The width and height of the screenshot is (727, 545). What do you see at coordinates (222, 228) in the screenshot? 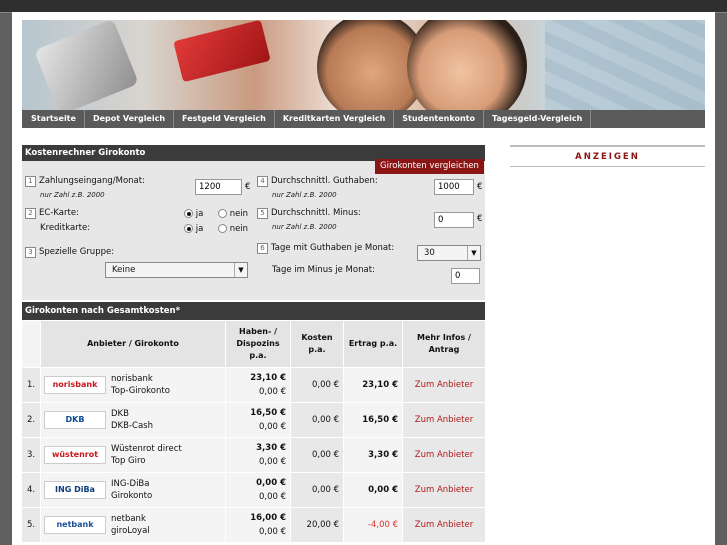
I see `radio-cc-no` at bounding box center [222, 228].